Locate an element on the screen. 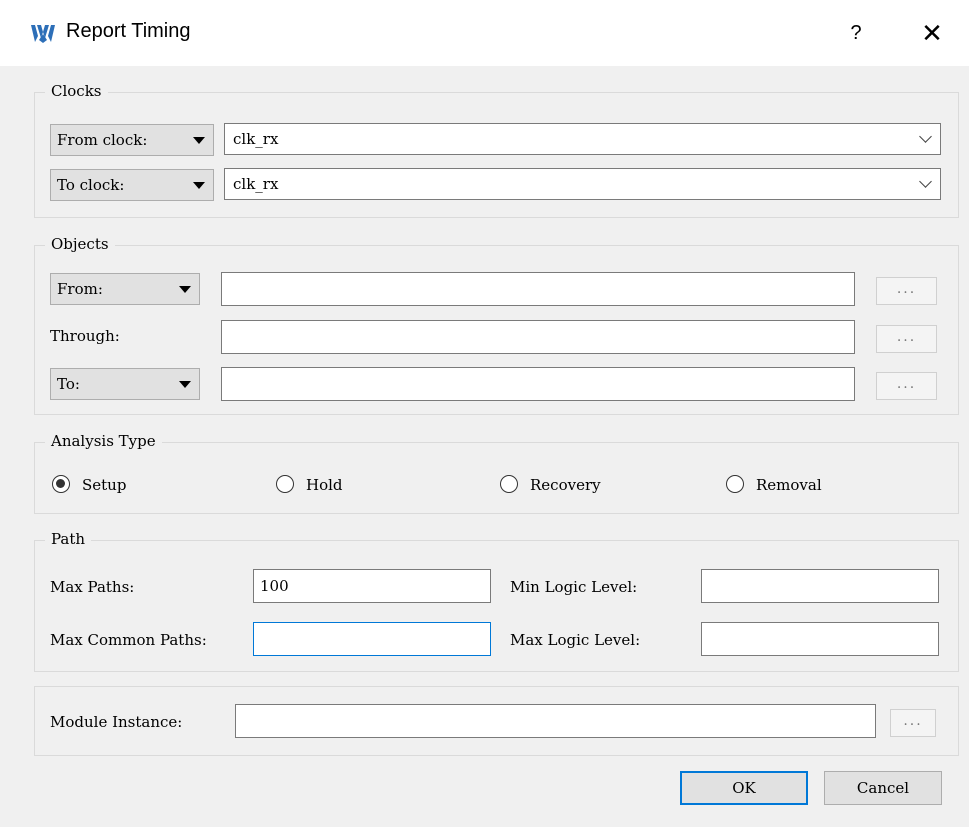  module-instance-input is located at coordinates (555, 721).